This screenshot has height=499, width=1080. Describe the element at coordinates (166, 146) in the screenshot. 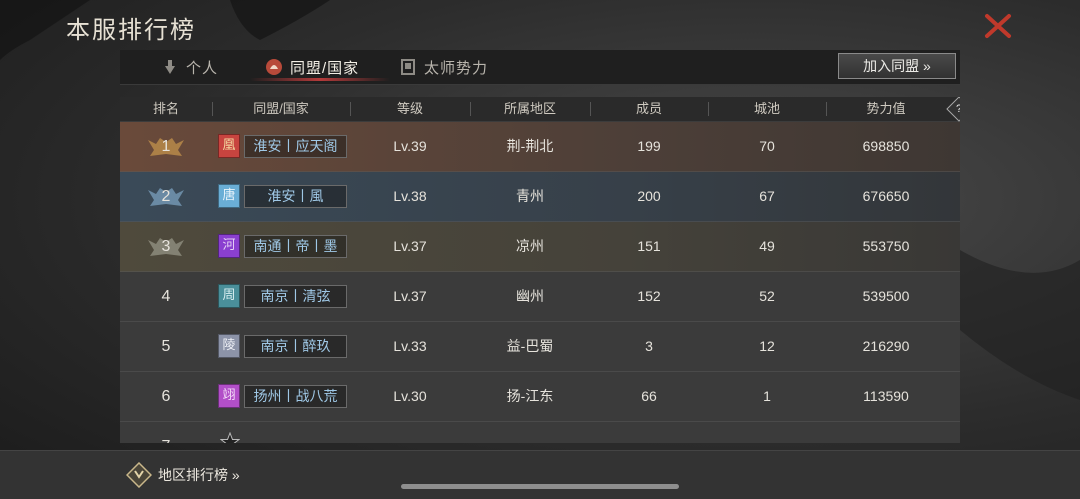

I see `rank-number: 1` at that location.